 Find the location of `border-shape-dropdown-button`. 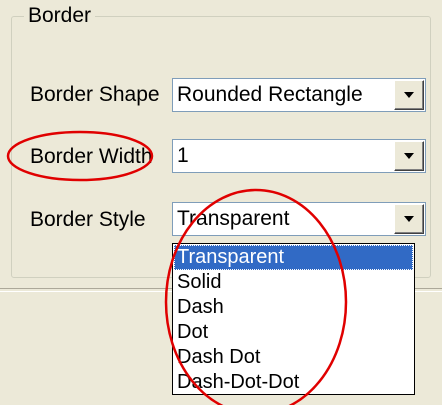

border-shape-dropdown-button is located at coordinates (409, 95).